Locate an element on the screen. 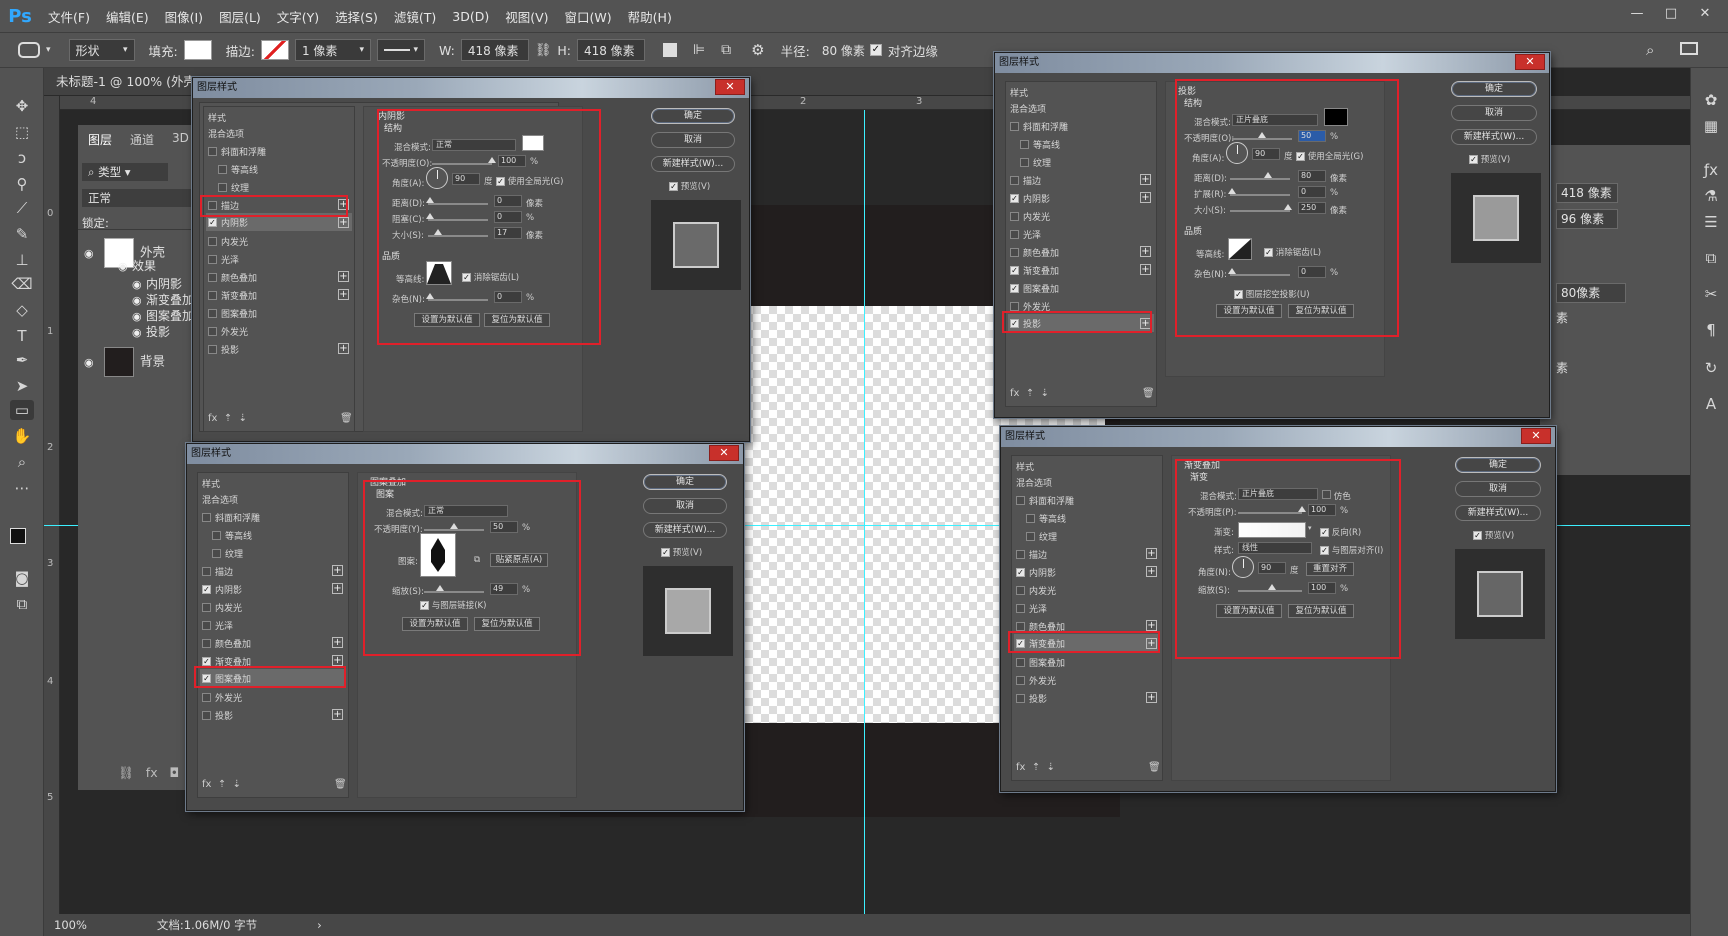 The height and width of the screenshot is (936, 1728). menu-file: 文件(F) is located at coordinates (69, 16).